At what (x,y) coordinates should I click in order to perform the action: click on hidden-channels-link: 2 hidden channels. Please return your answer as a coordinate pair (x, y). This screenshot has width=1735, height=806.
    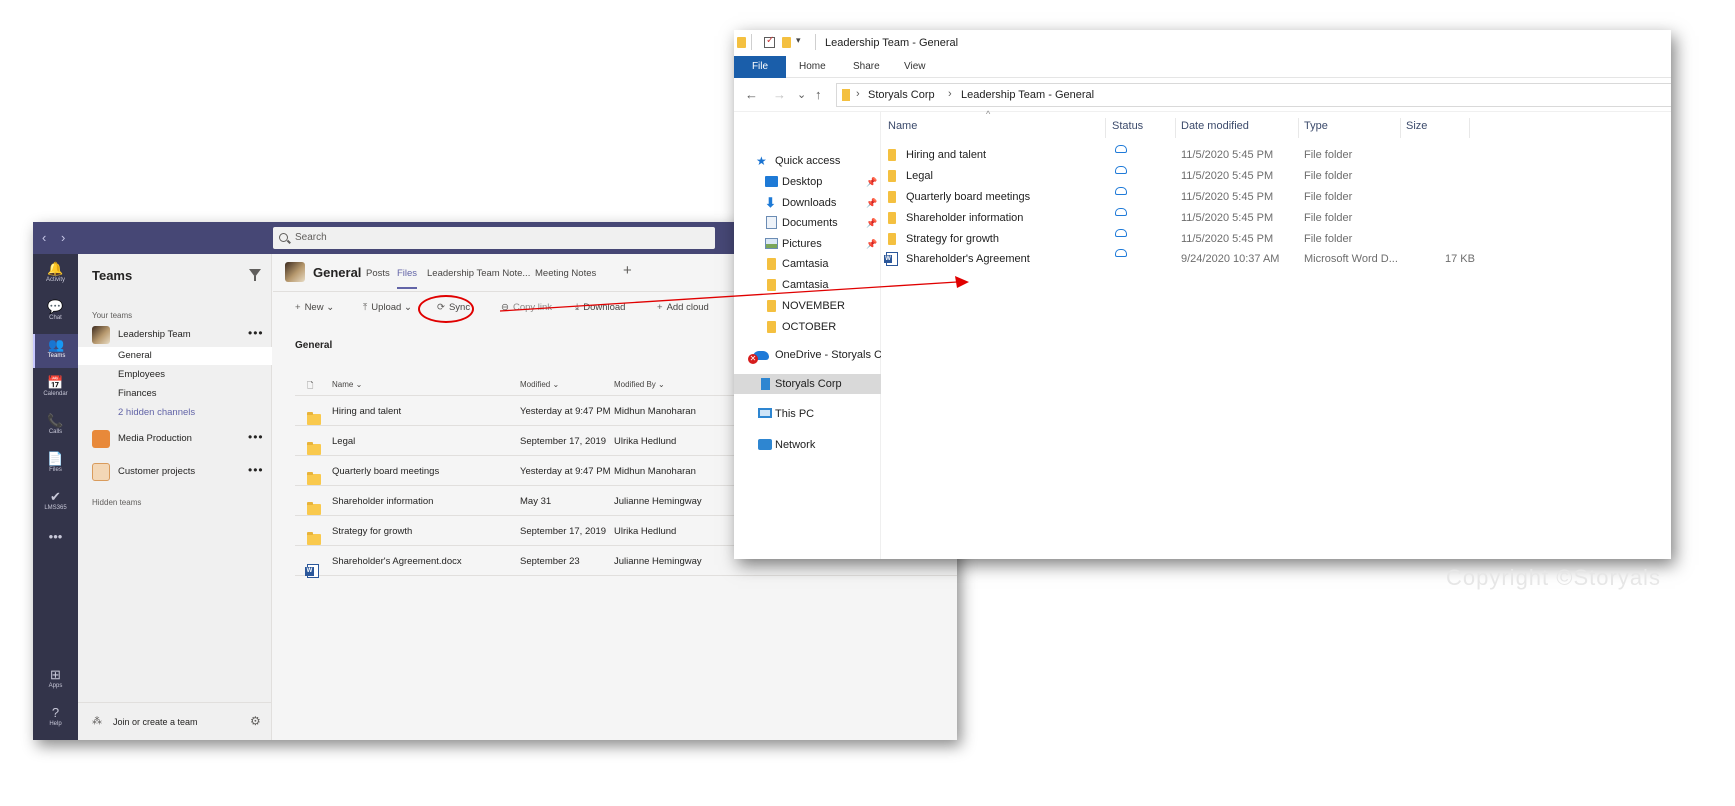
    Looking at the image, I should click on (175, 413).